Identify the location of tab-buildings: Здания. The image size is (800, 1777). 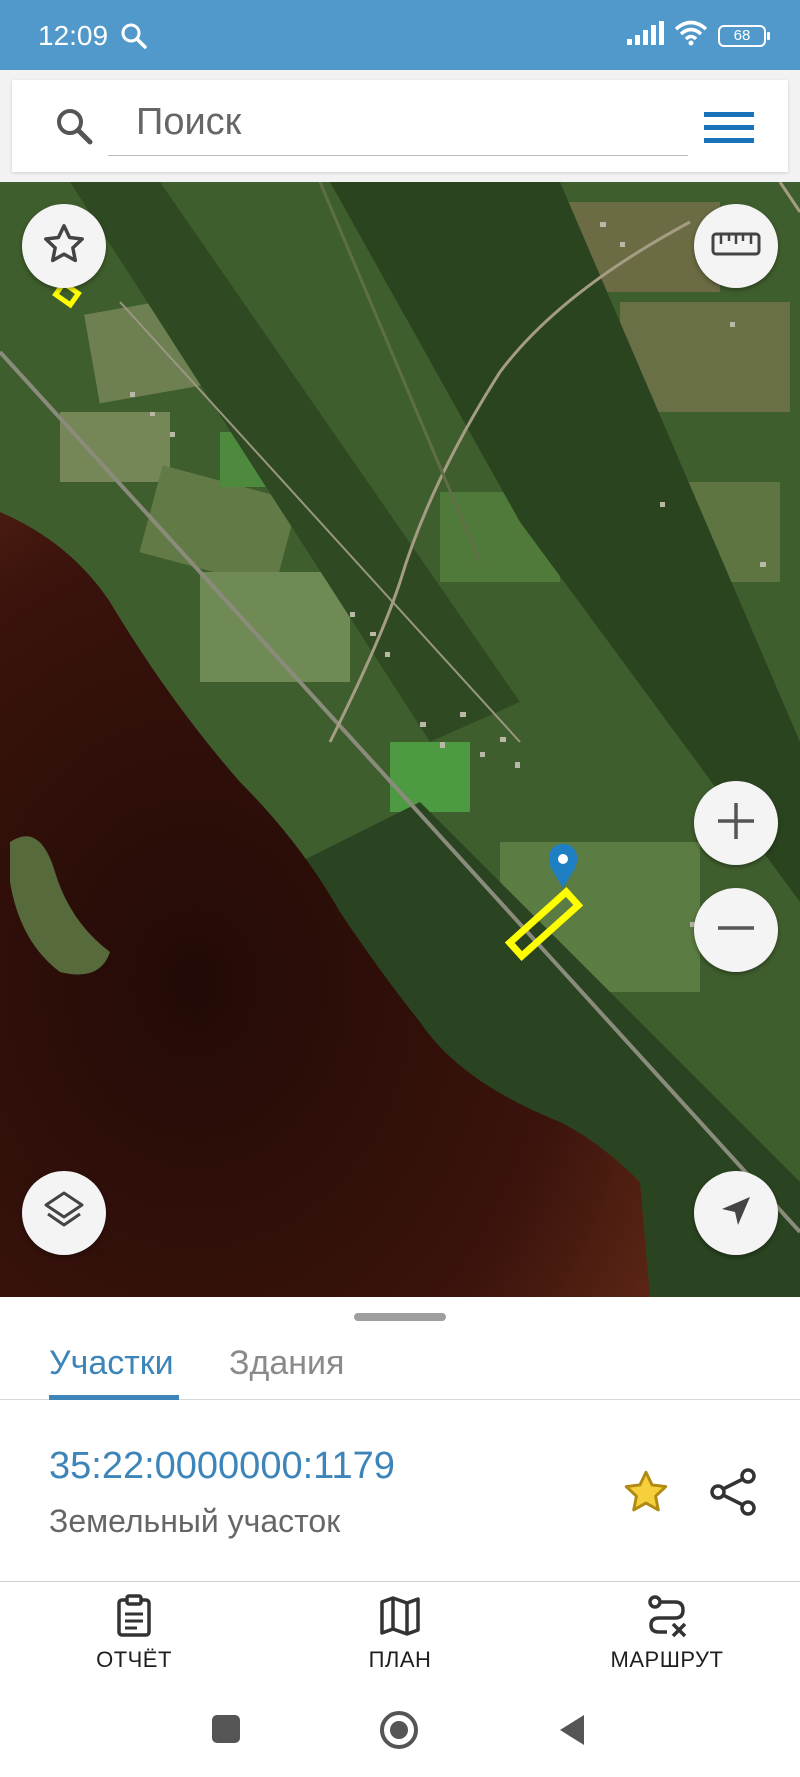
(286, 1363).